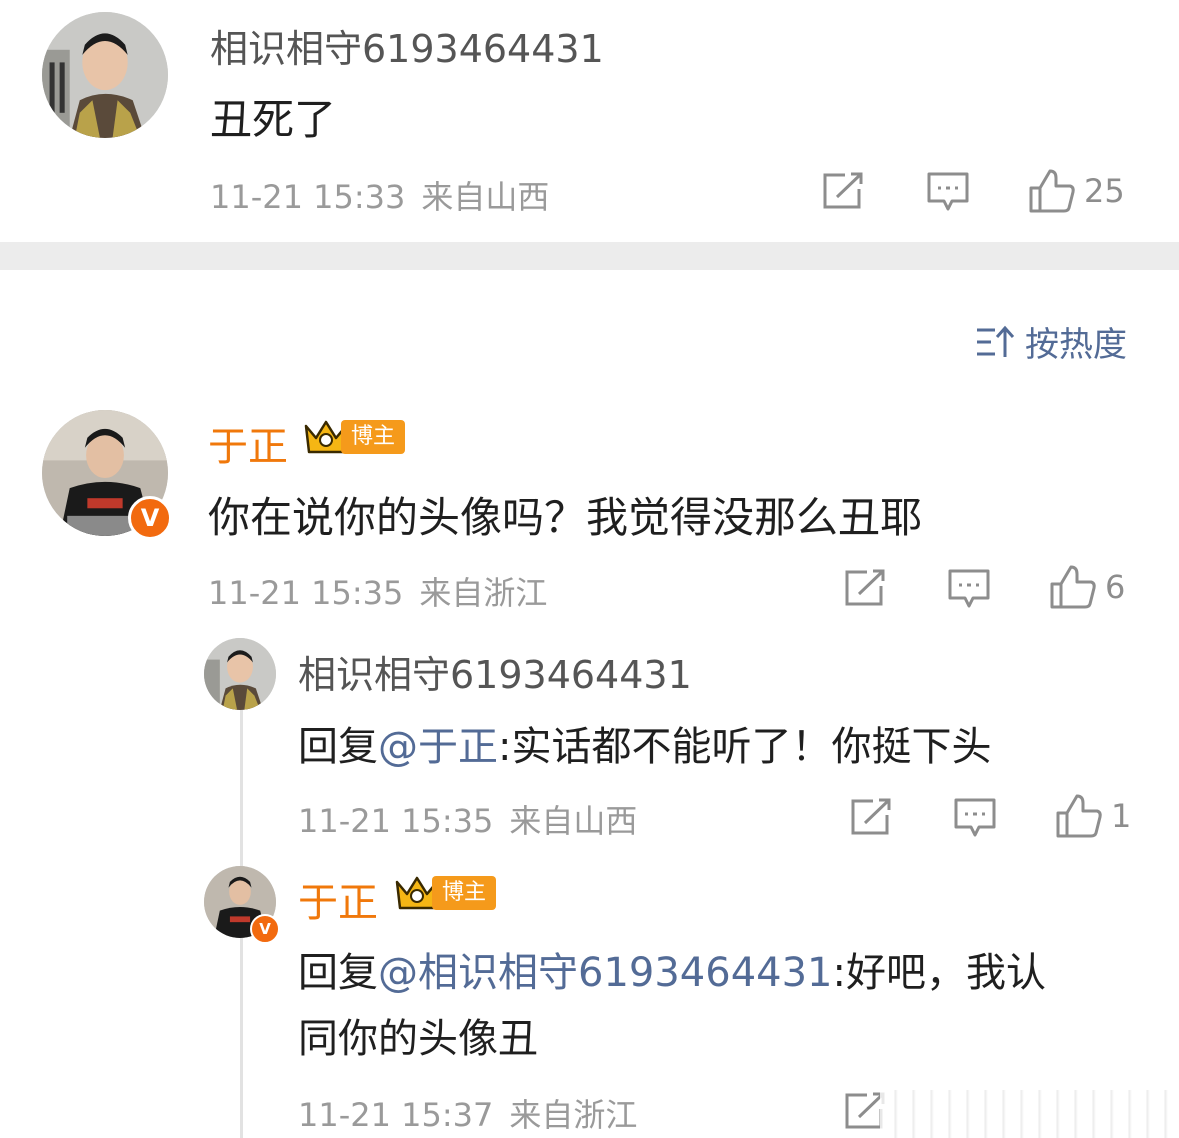  I want to click on sort-icon, so click(996, 341).